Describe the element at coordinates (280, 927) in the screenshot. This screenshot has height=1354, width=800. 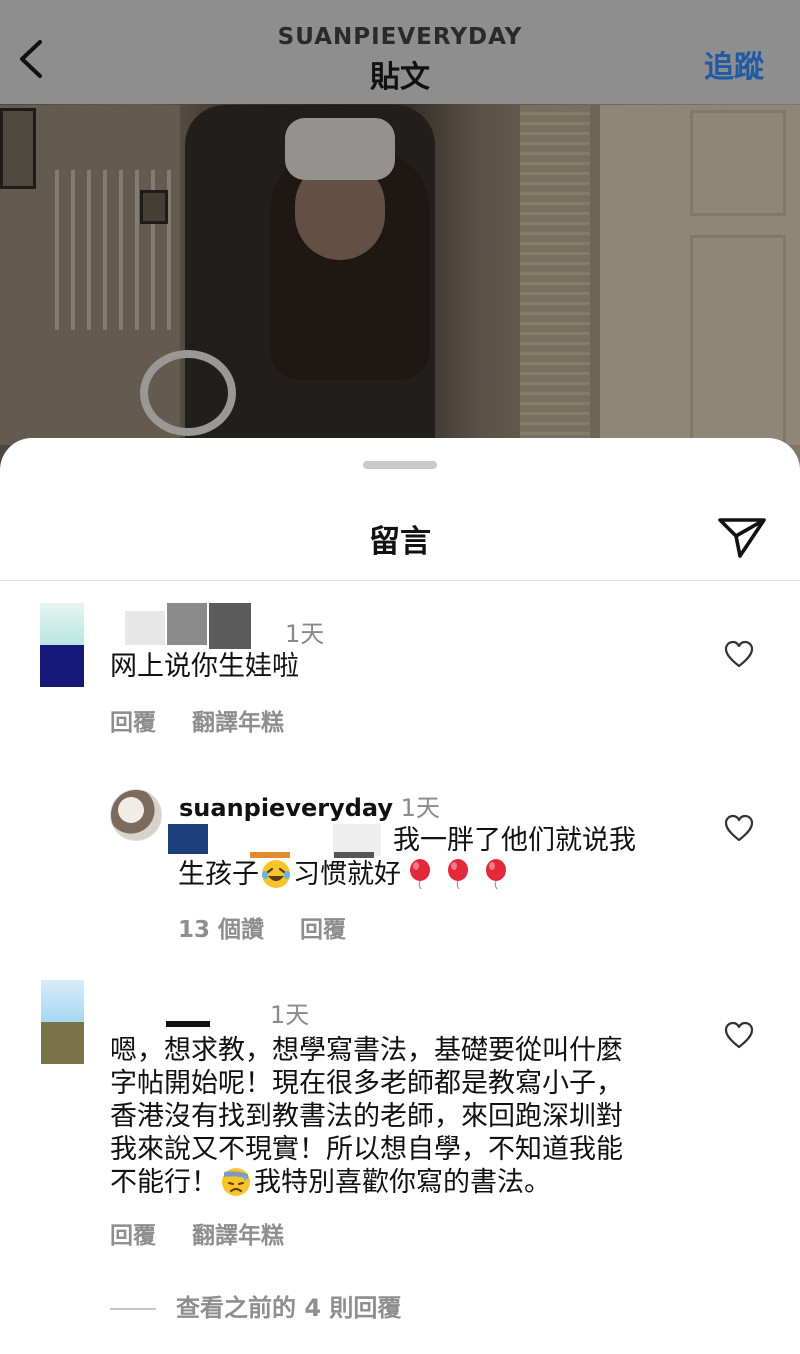
I see `reply-actions: 13 個讚 回覆` at that location.